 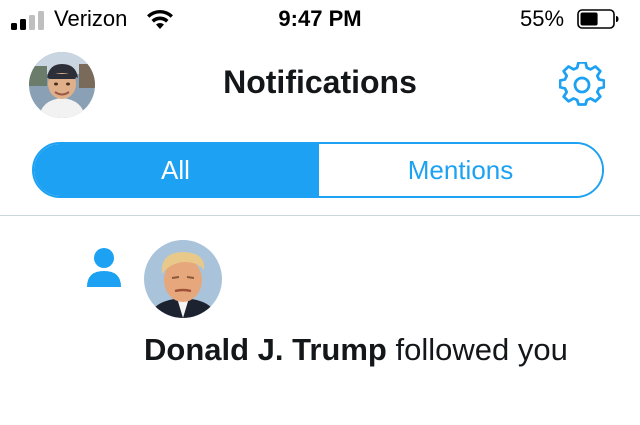 What do you see at coordinates (320, 82) in the screenshot?
I see `page-title: Notifications` at bounding box center [320, 82].